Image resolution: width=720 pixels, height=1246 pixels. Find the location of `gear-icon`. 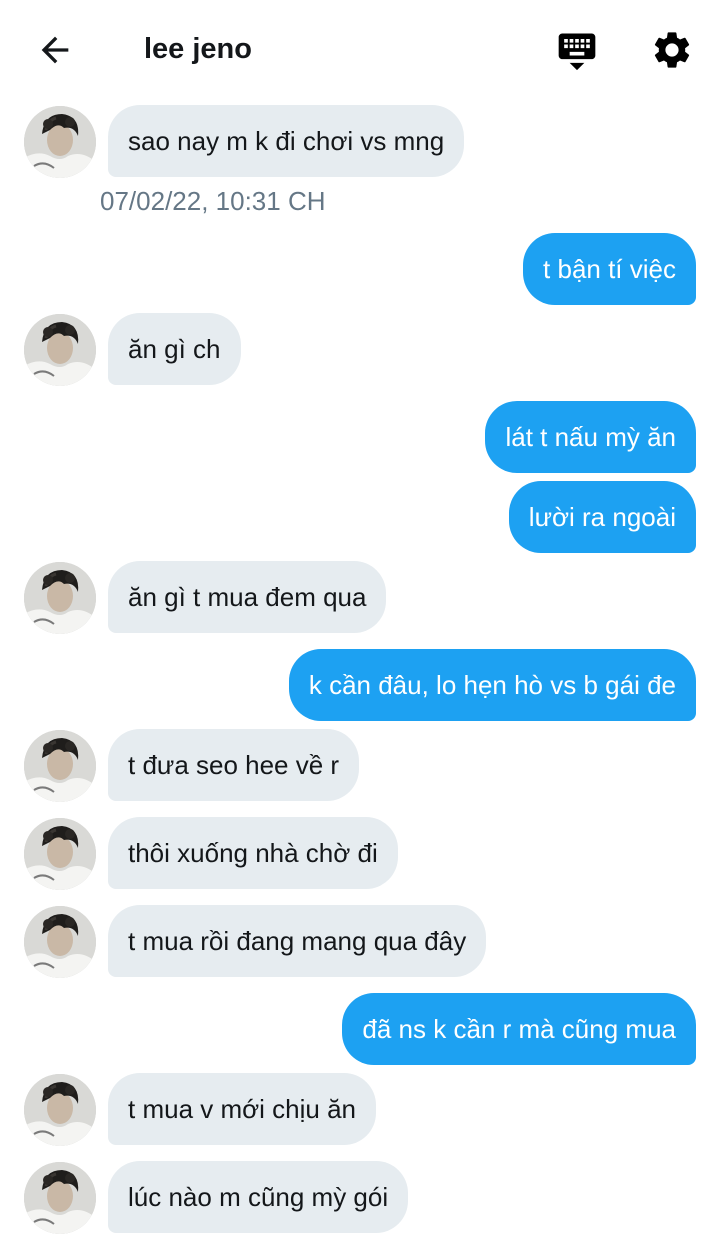

gear-icon is located at coordinates (672, 50).